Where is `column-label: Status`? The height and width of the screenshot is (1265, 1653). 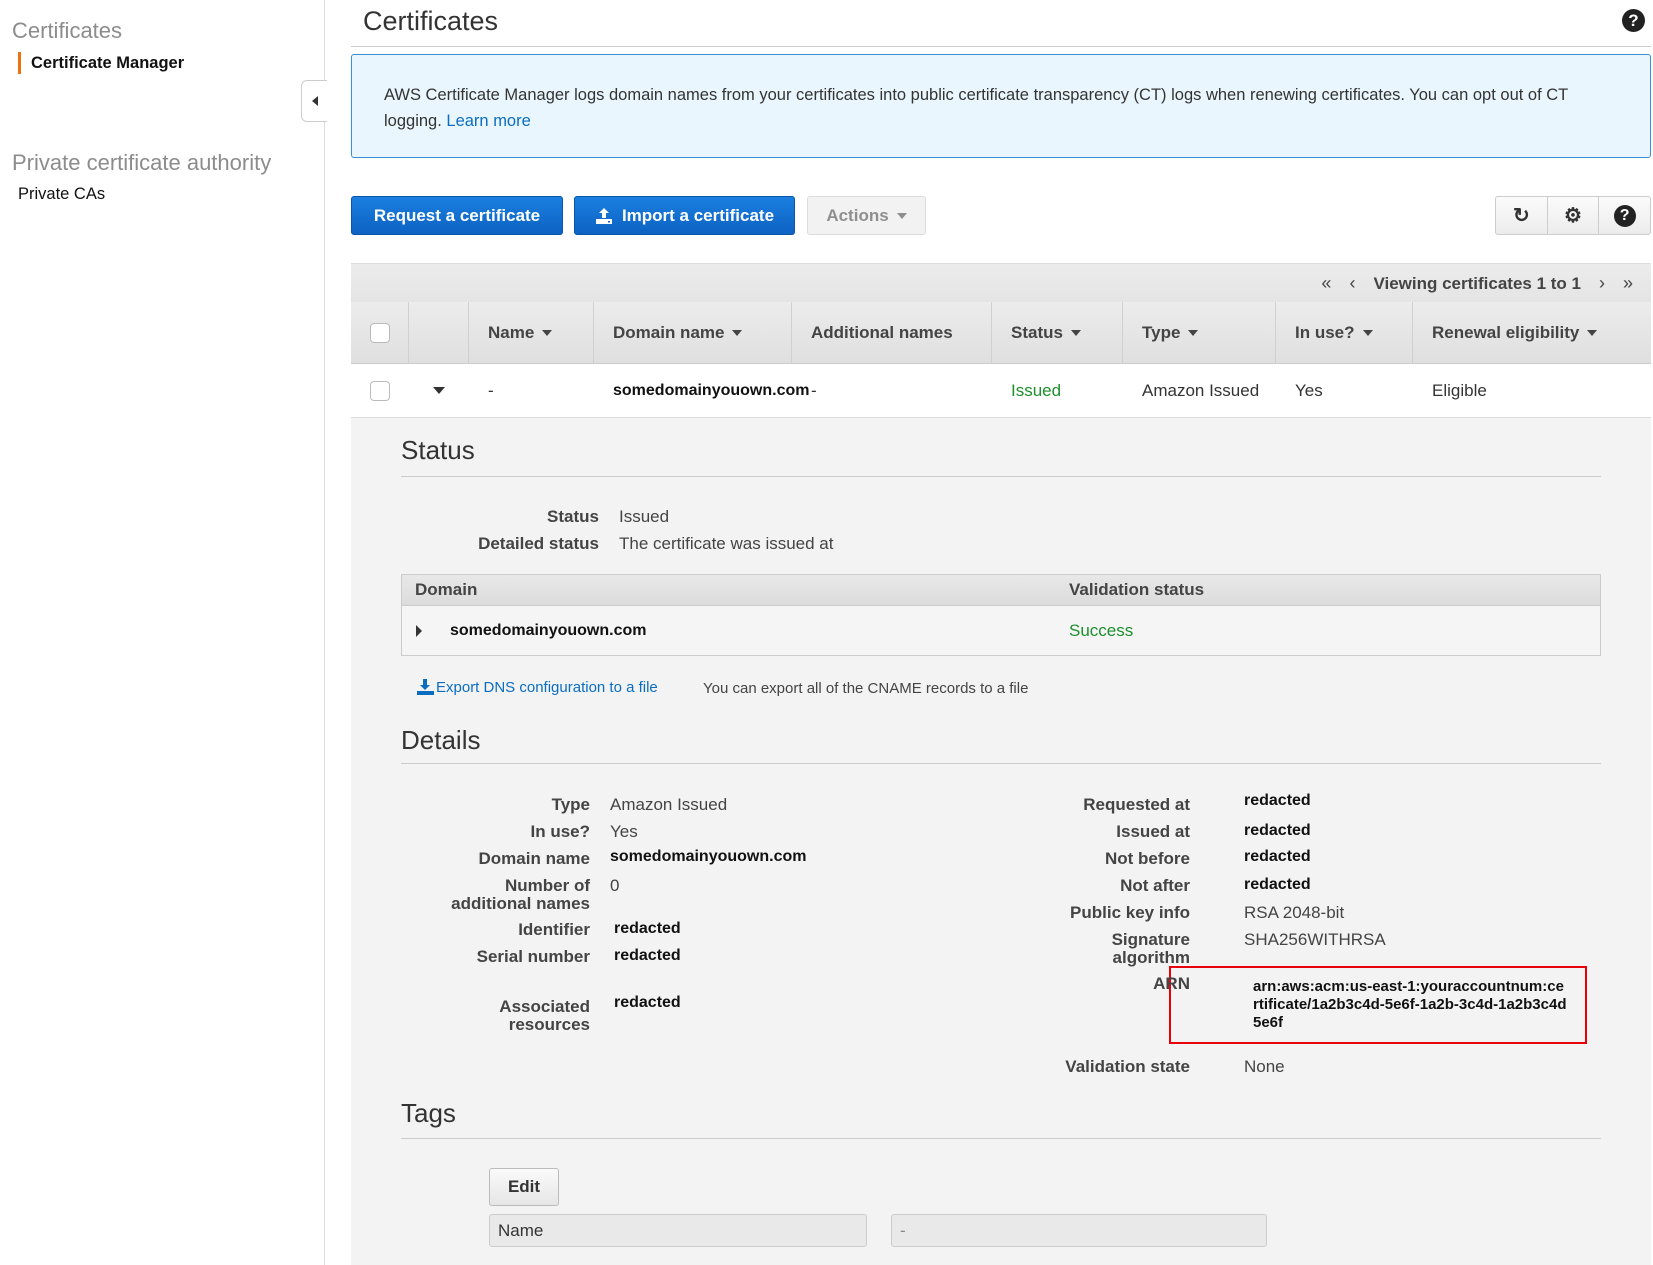 column-label: Status is located at coordinates (1037, 332).